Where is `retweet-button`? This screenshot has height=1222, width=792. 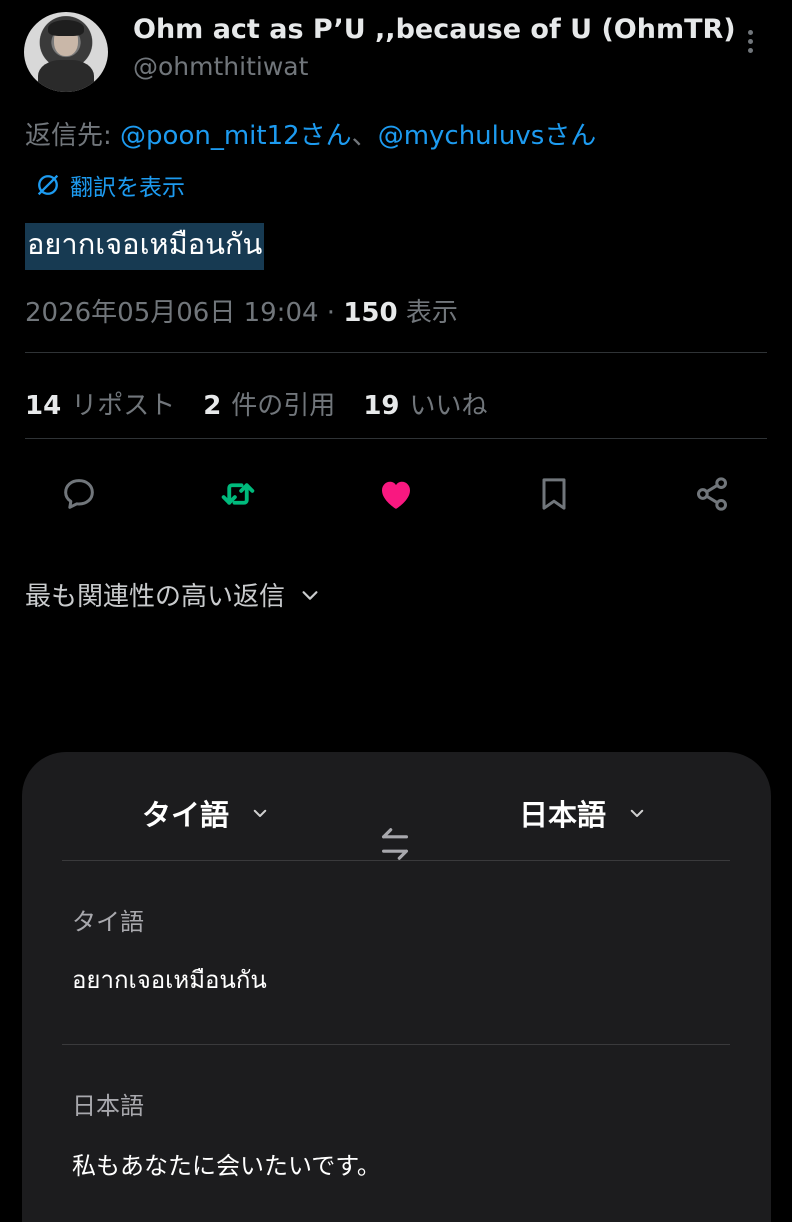 retweet-button is located at coordinates (238, 494).